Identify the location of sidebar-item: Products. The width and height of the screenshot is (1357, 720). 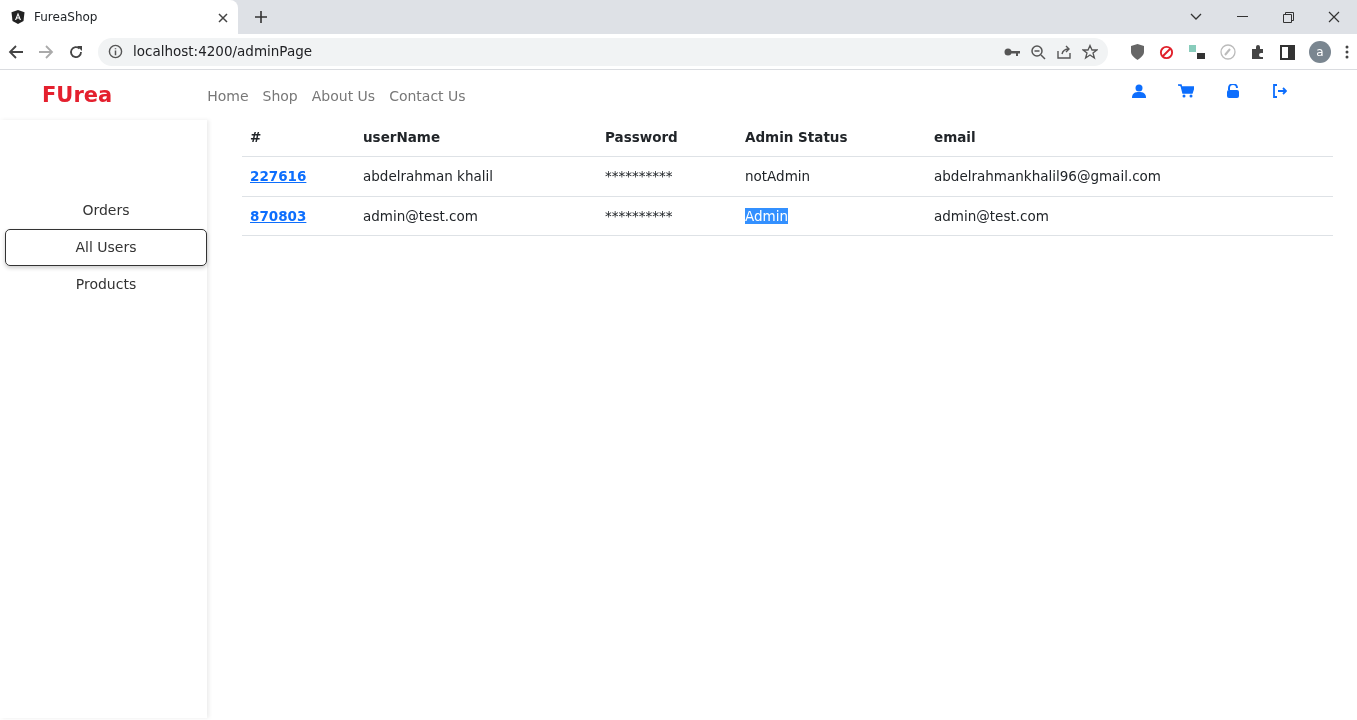
(106, 284).